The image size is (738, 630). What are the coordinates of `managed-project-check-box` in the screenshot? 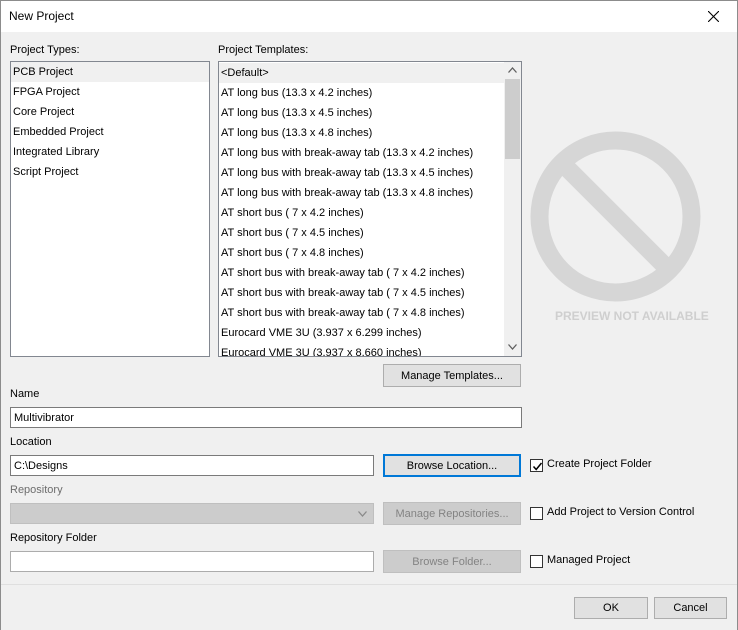 It's located at (536, 561).